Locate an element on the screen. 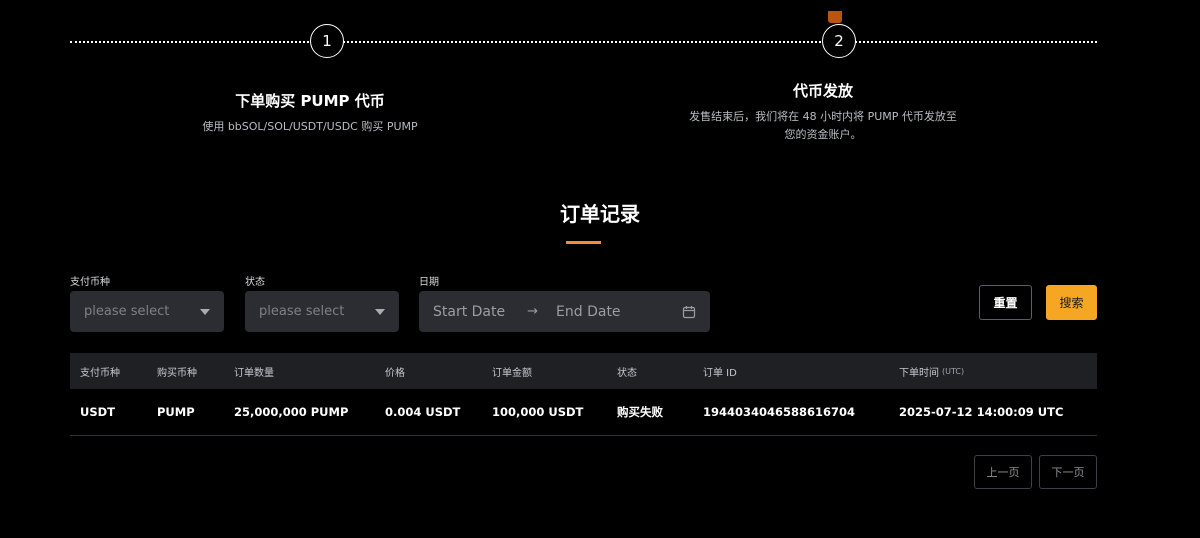 This screenshot has height=538, width=1200. steps-dotted-line is located at coordinates (583, 42).